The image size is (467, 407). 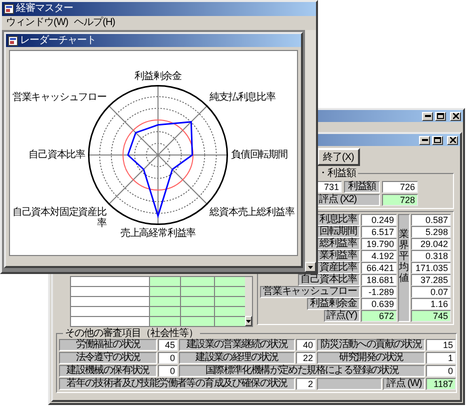 I want to click on value-field: 0.587, so click(x=431, y=220).